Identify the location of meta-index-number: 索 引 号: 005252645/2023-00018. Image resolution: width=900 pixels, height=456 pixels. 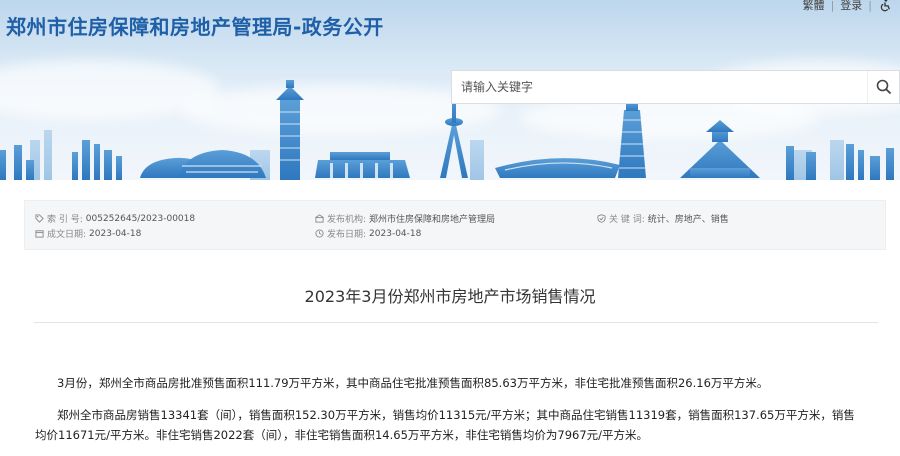
(115, 218).